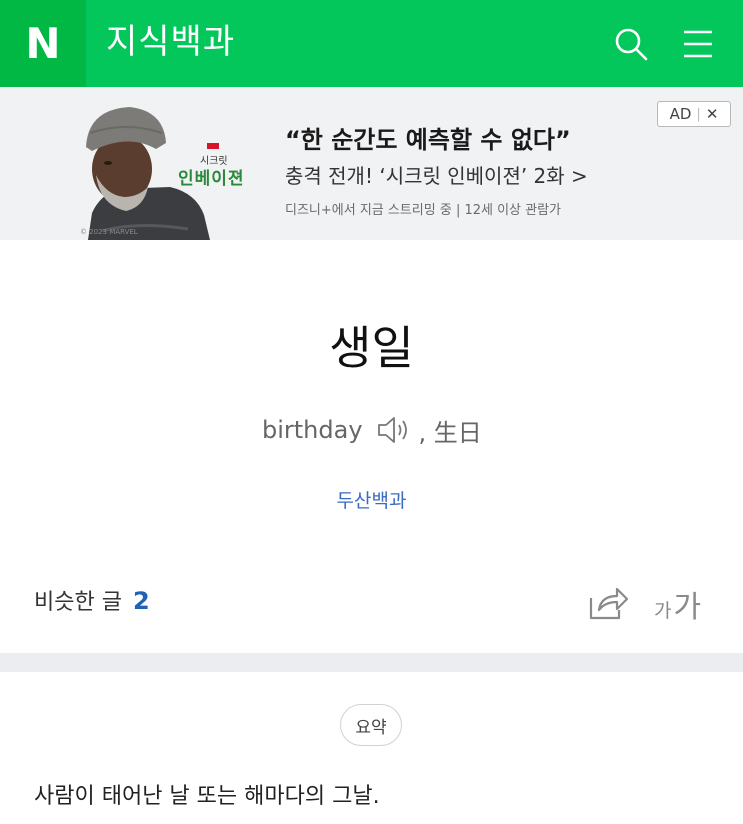 Image resolution: width=743 pixels, height=824 pixels. I want to click on top-header: N 지식백과, so click(371, 43).